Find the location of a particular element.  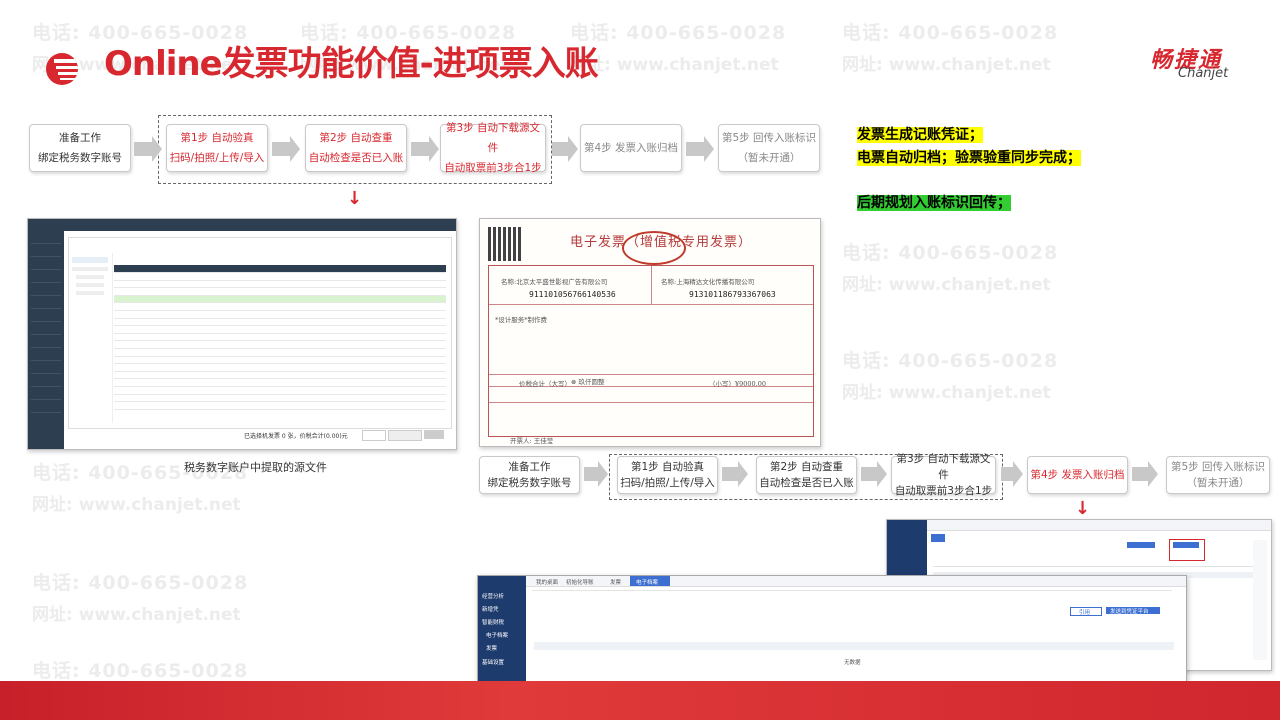

tab: 电子档案 is located at coordinates (647, 582).